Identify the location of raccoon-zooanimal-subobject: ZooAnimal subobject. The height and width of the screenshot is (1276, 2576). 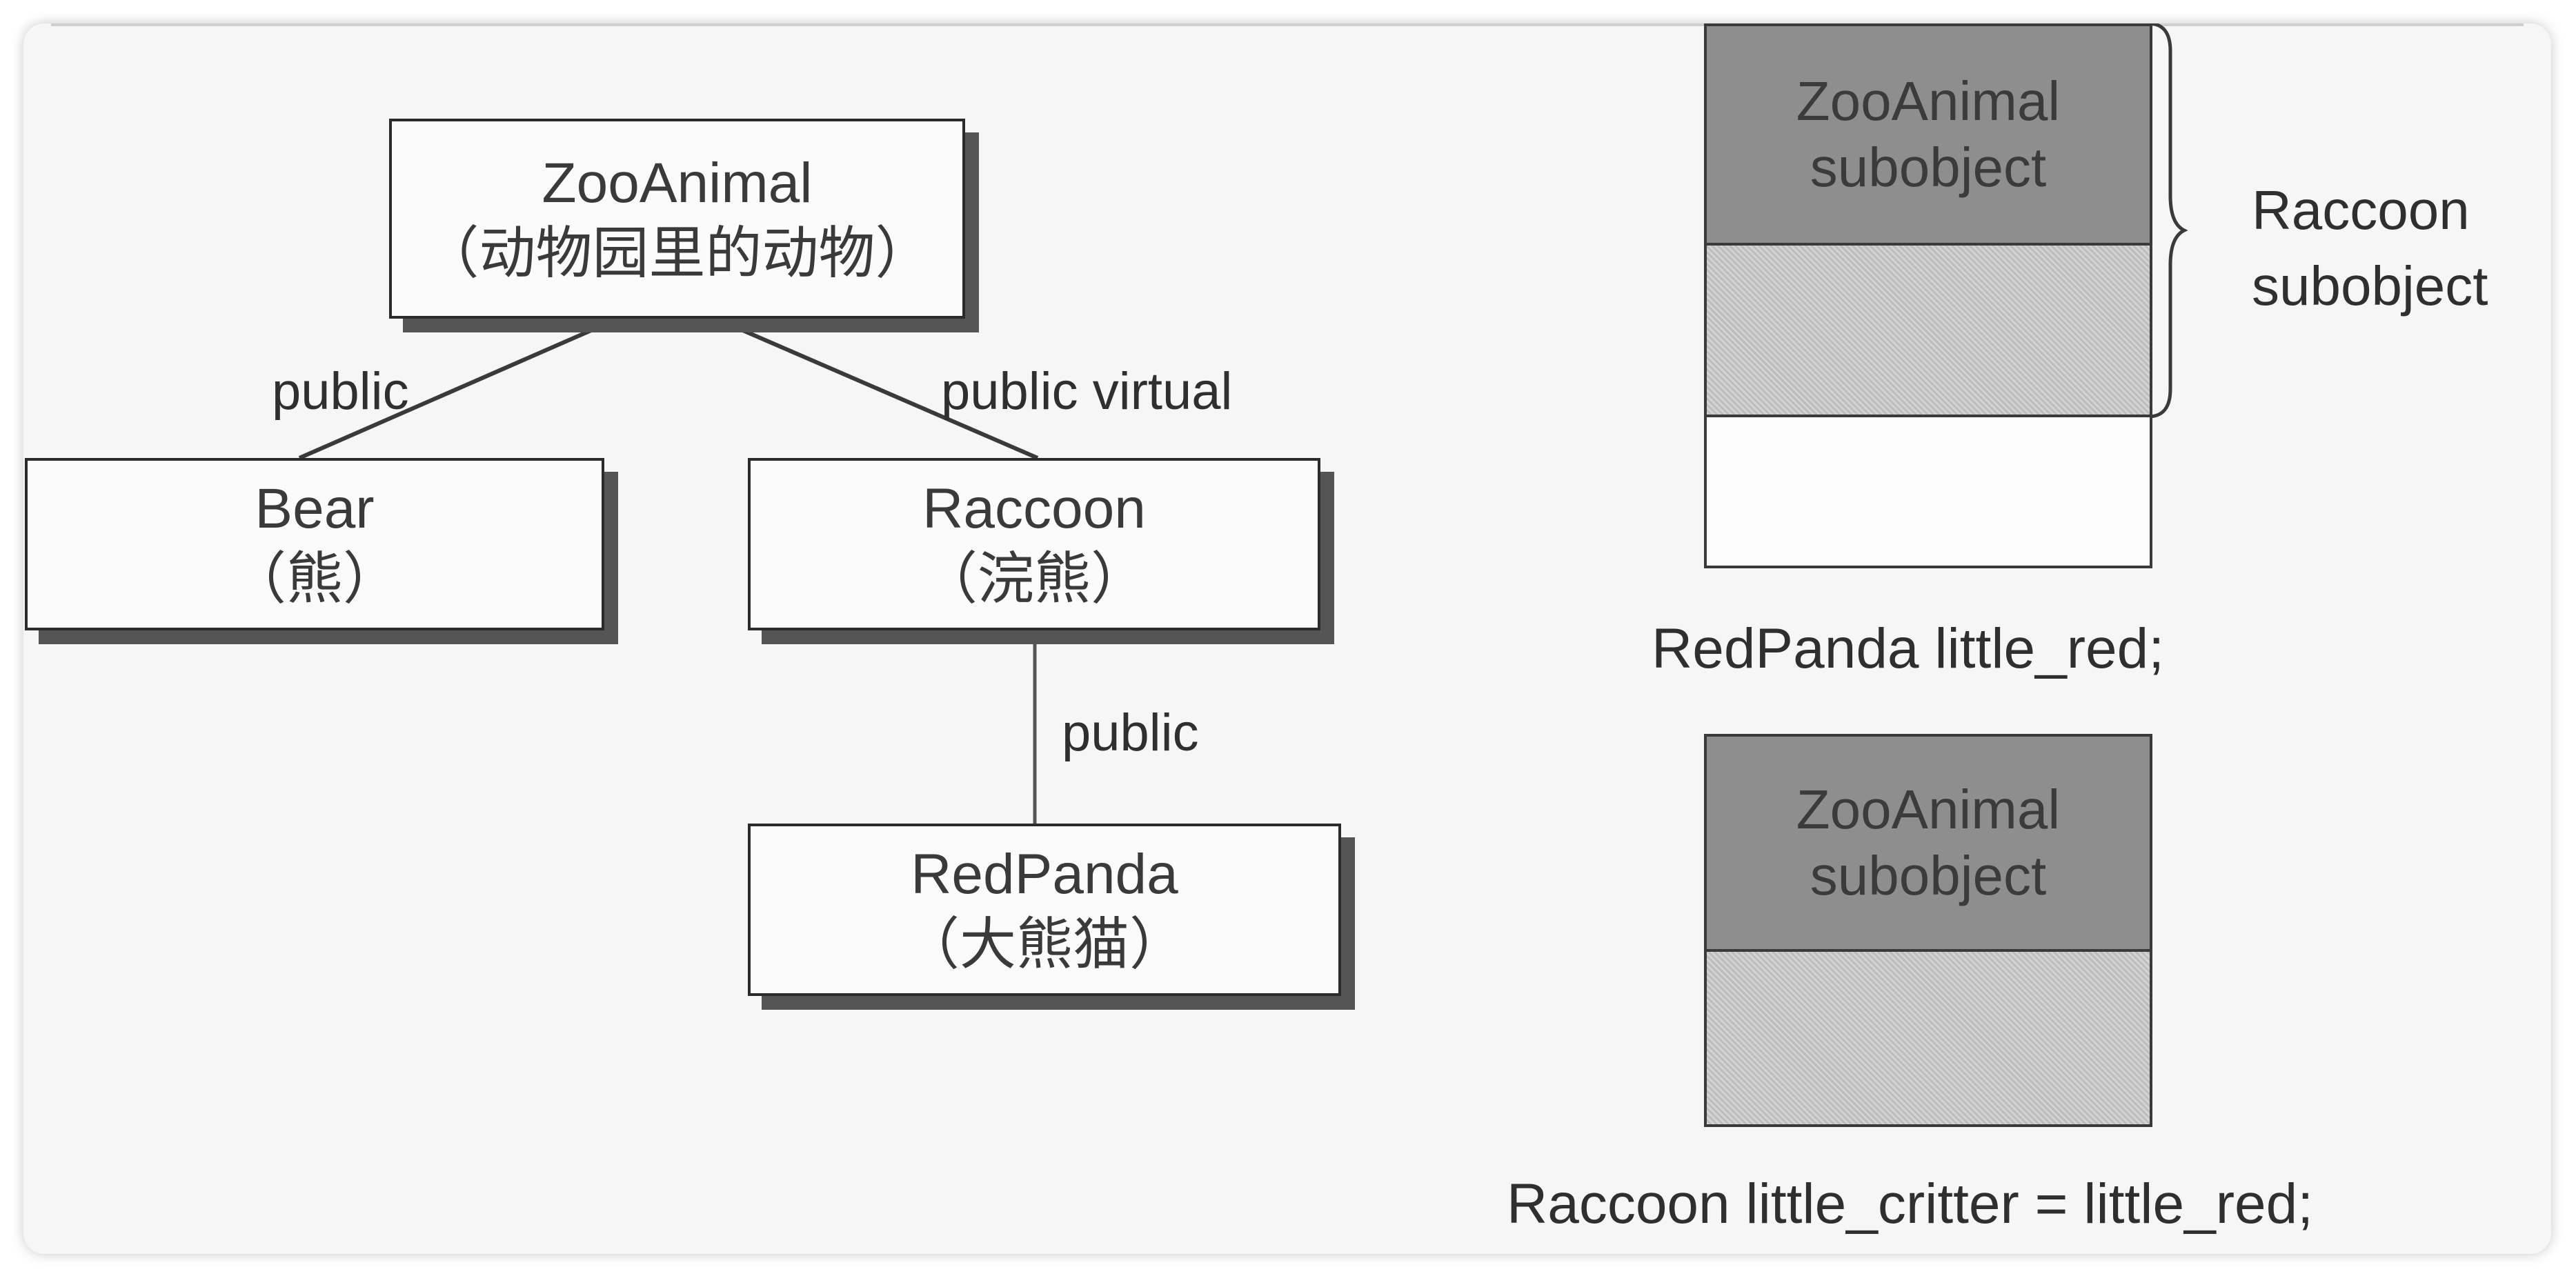
(1928, 843).